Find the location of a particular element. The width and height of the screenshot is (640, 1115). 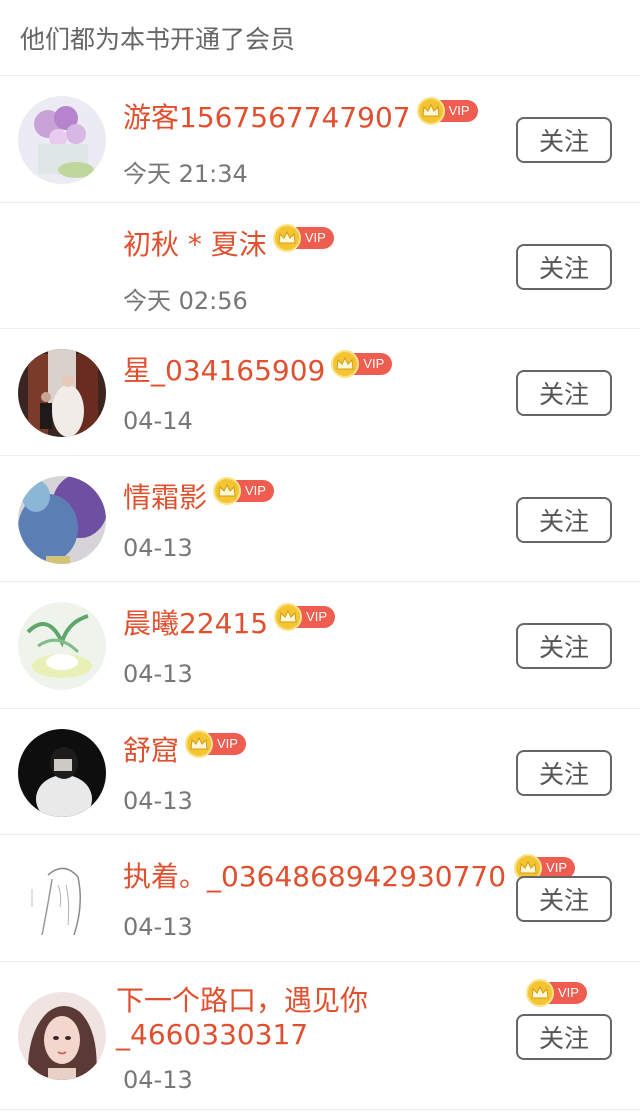

member-name: 游客1567567747907 is located at coordinates (267, 118).